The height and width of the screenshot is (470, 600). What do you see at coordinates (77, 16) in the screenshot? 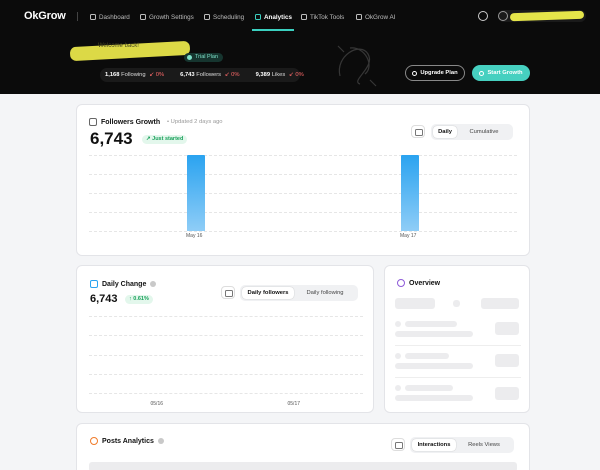
I see `nav-divider` at bounding box center [77, 16].